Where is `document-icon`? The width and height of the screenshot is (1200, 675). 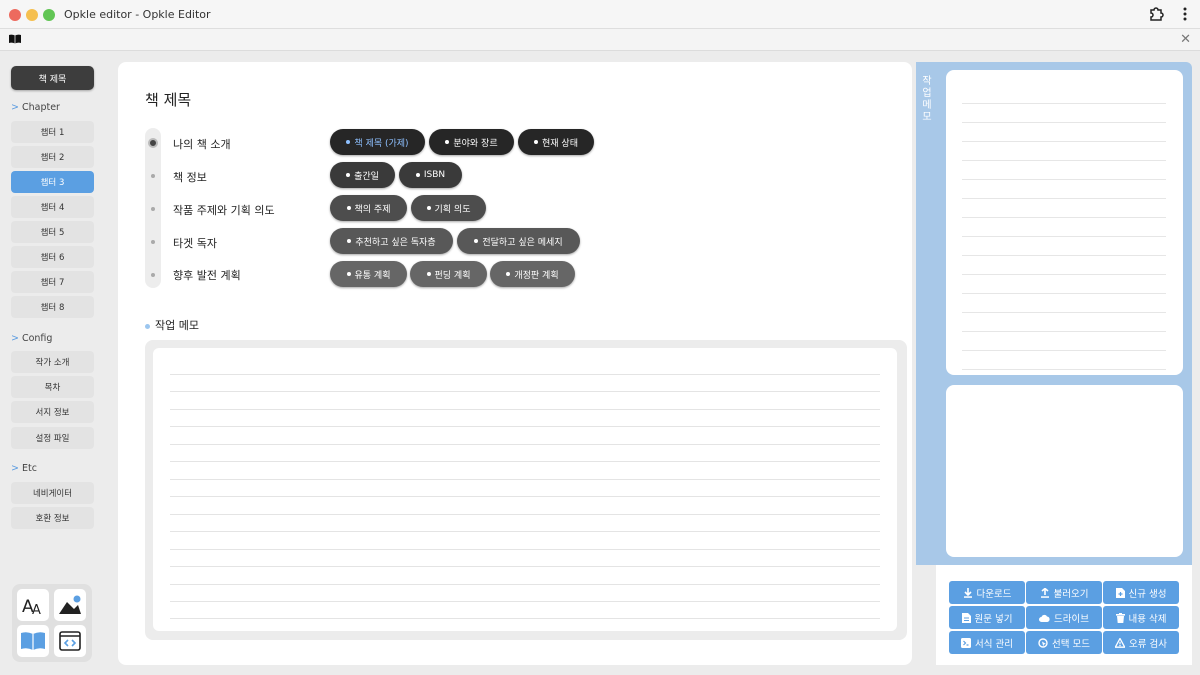 document-icon is located at coordinates (966, 617).